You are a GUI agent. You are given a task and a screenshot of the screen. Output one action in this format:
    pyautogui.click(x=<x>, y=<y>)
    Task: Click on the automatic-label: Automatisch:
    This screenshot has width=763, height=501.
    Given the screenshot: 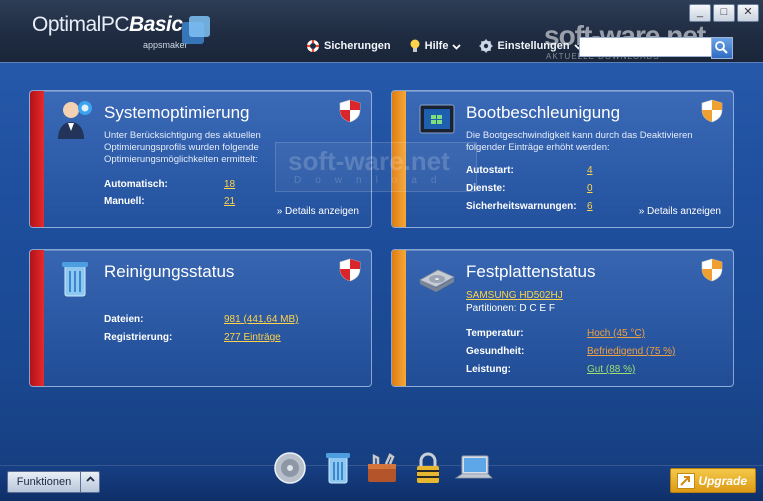 What is the action you would take?
    pyautogui.click(x=136, y=184)
    